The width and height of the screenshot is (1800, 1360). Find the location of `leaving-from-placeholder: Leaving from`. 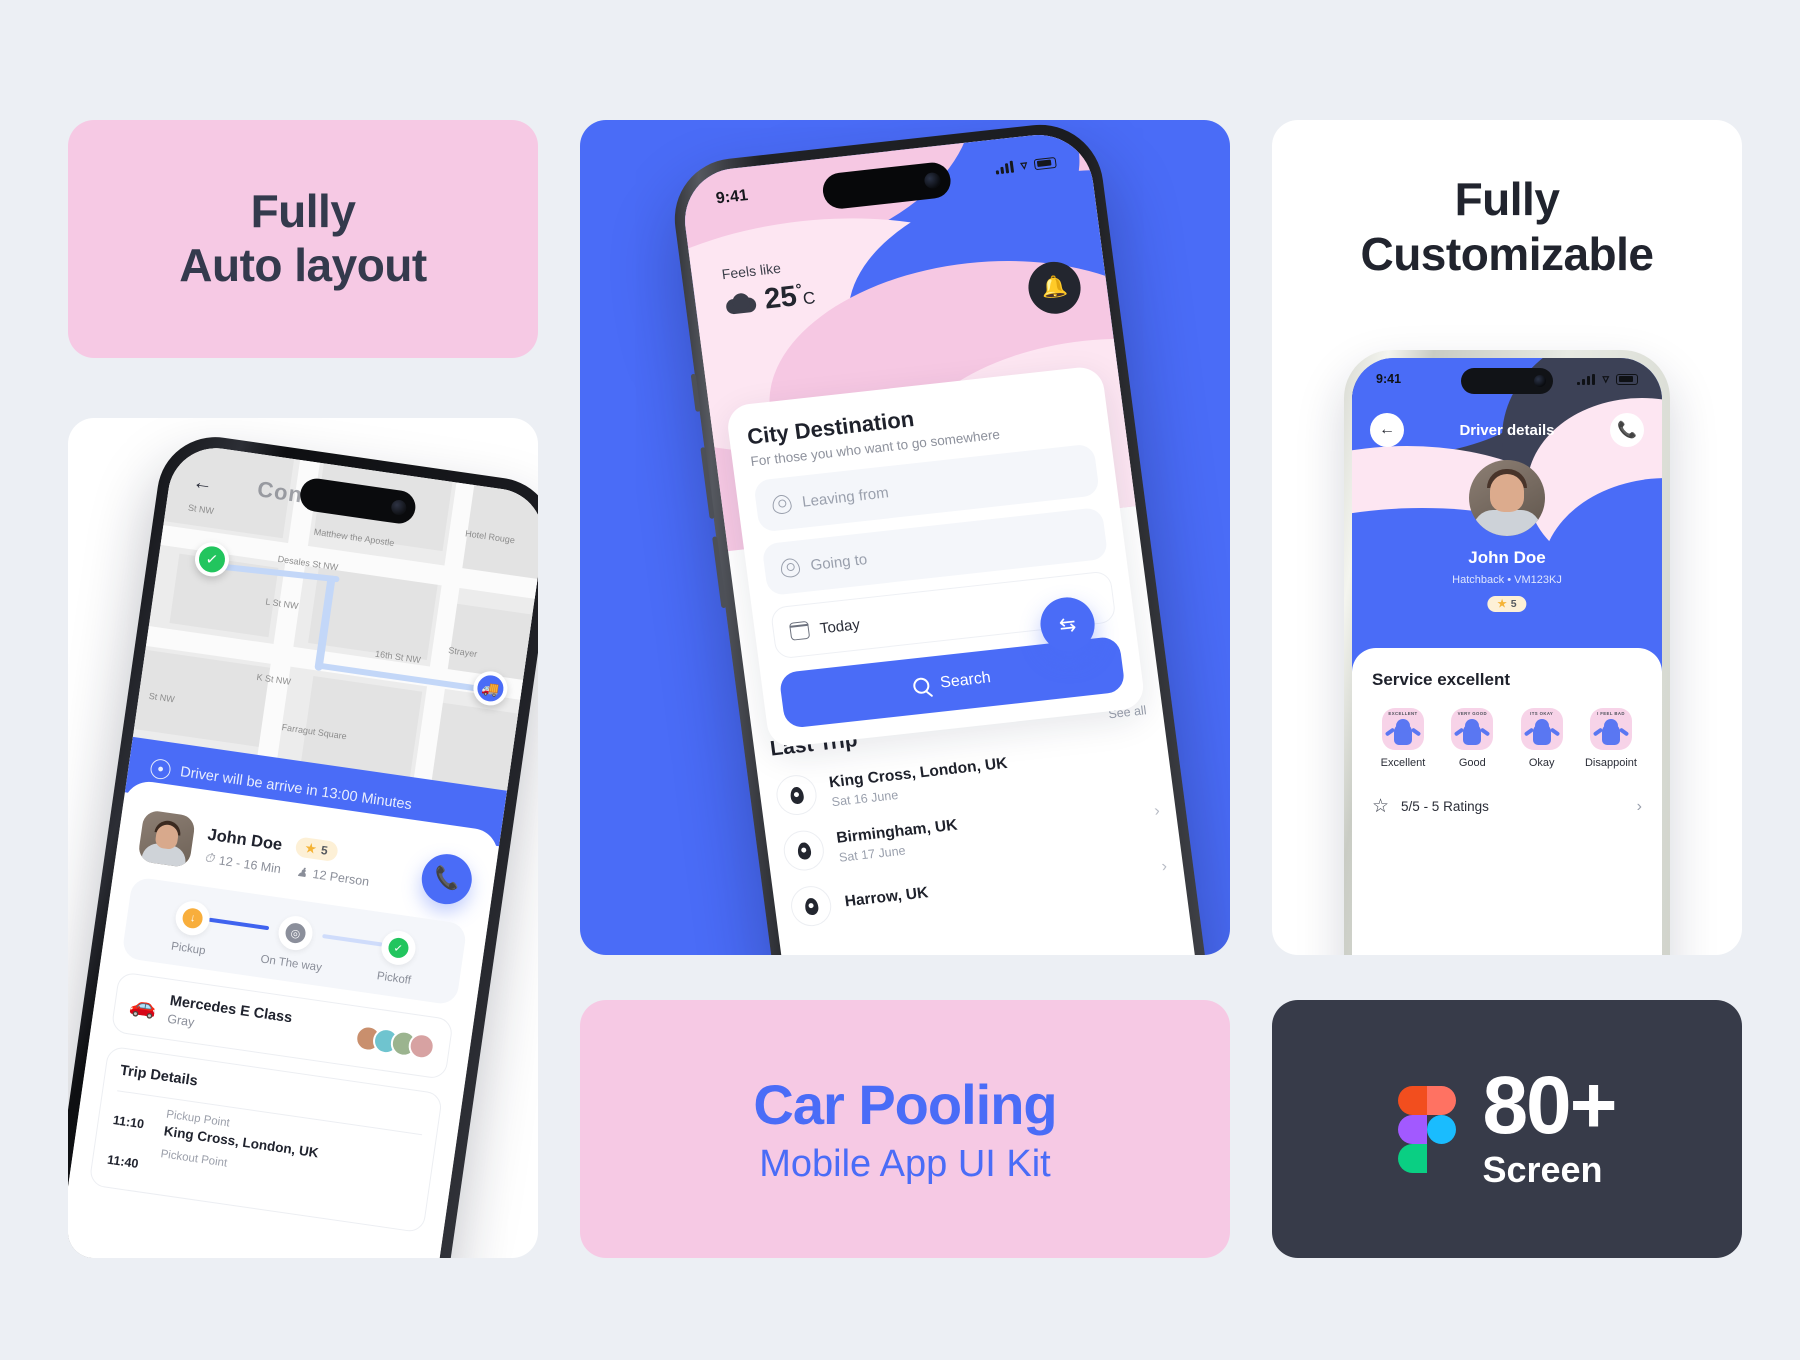

leaving-from-placeholder: Leaving from is located at coordinates (845, 497).